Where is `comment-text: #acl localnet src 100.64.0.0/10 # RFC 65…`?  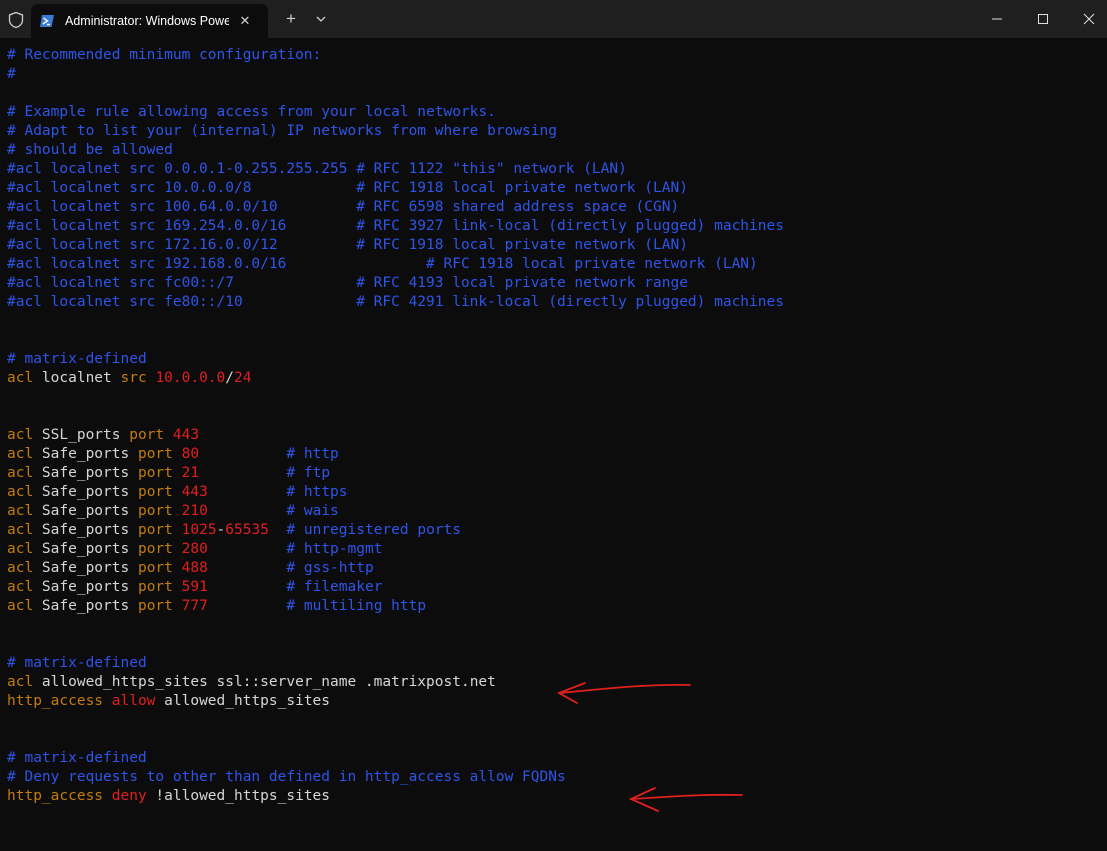
comment-text: #acl localnet src 100.64.0.0/10 # RFC 65… is located at coordinates (343, 207).